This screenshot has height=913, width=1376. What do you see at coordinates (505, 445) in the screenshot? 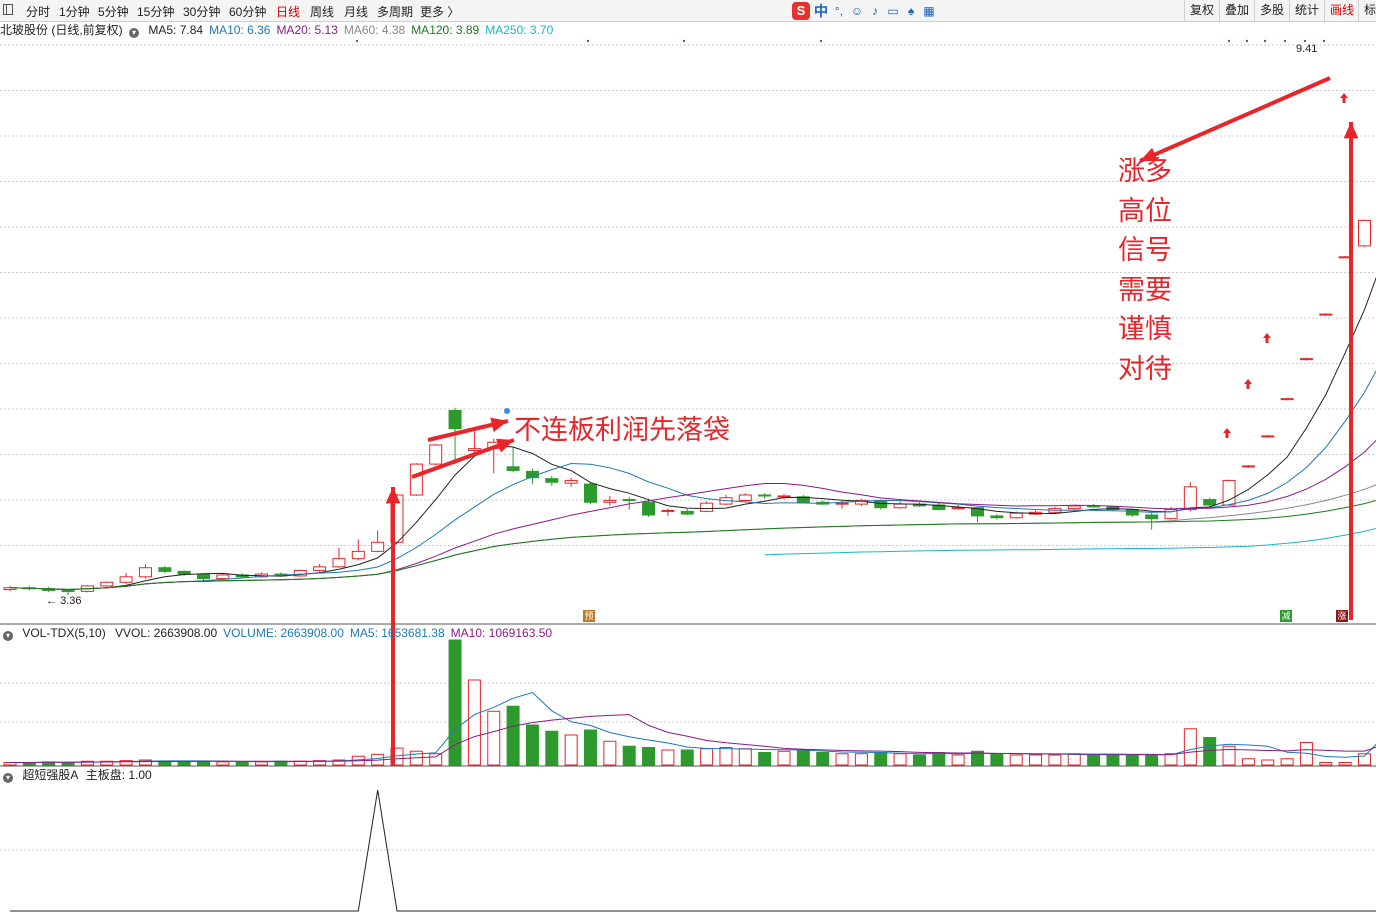
I see `arrow-to-text-1-head` at bounding box center [505, 445].